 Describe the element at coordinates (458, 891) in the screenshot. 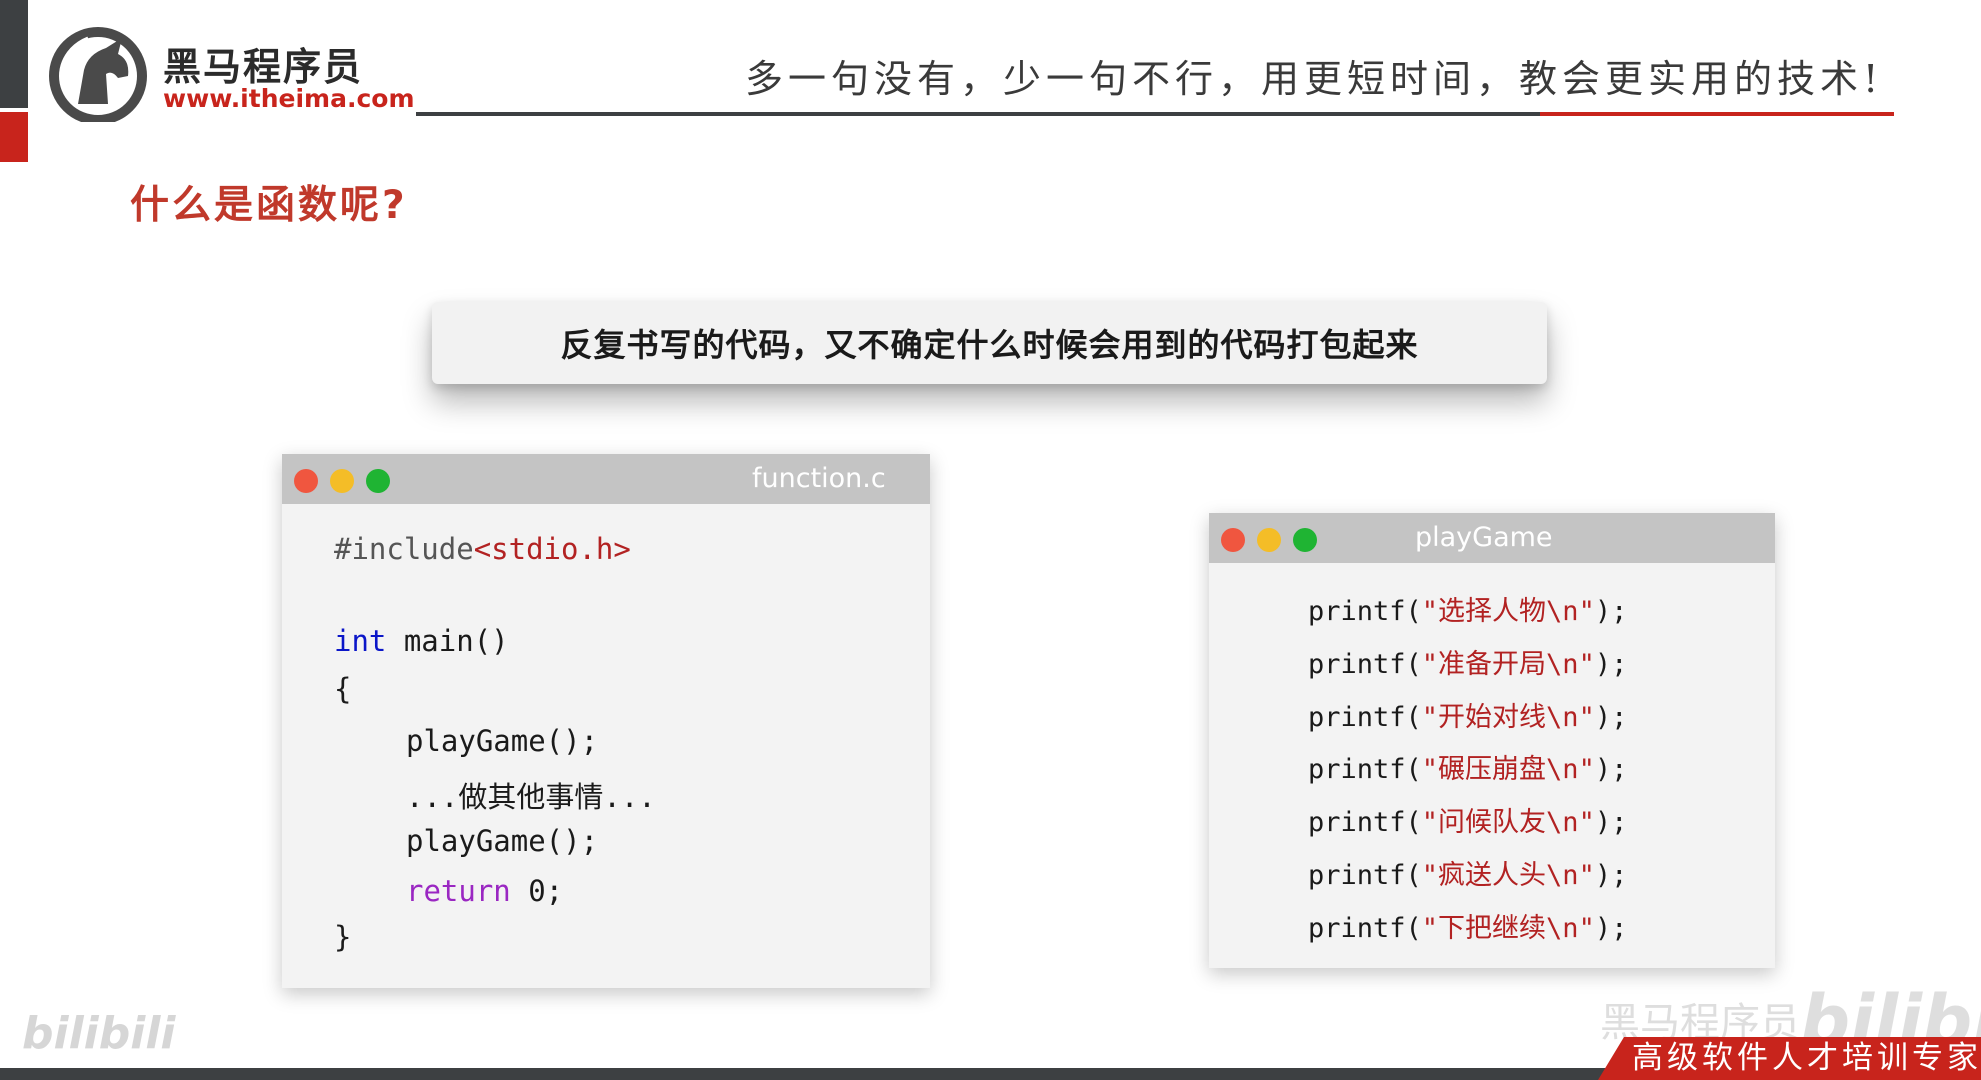

I see `return-keyword: return` at that location.